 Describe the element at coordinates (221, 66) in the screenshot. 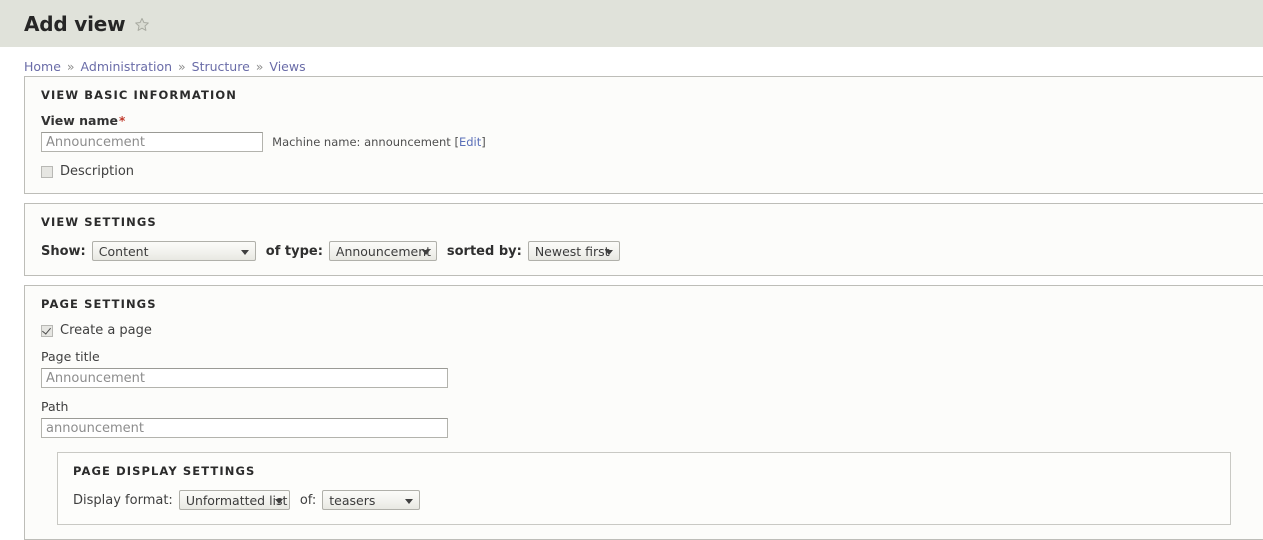

I see `breadcrumb-item-structure: Structure` at that location.